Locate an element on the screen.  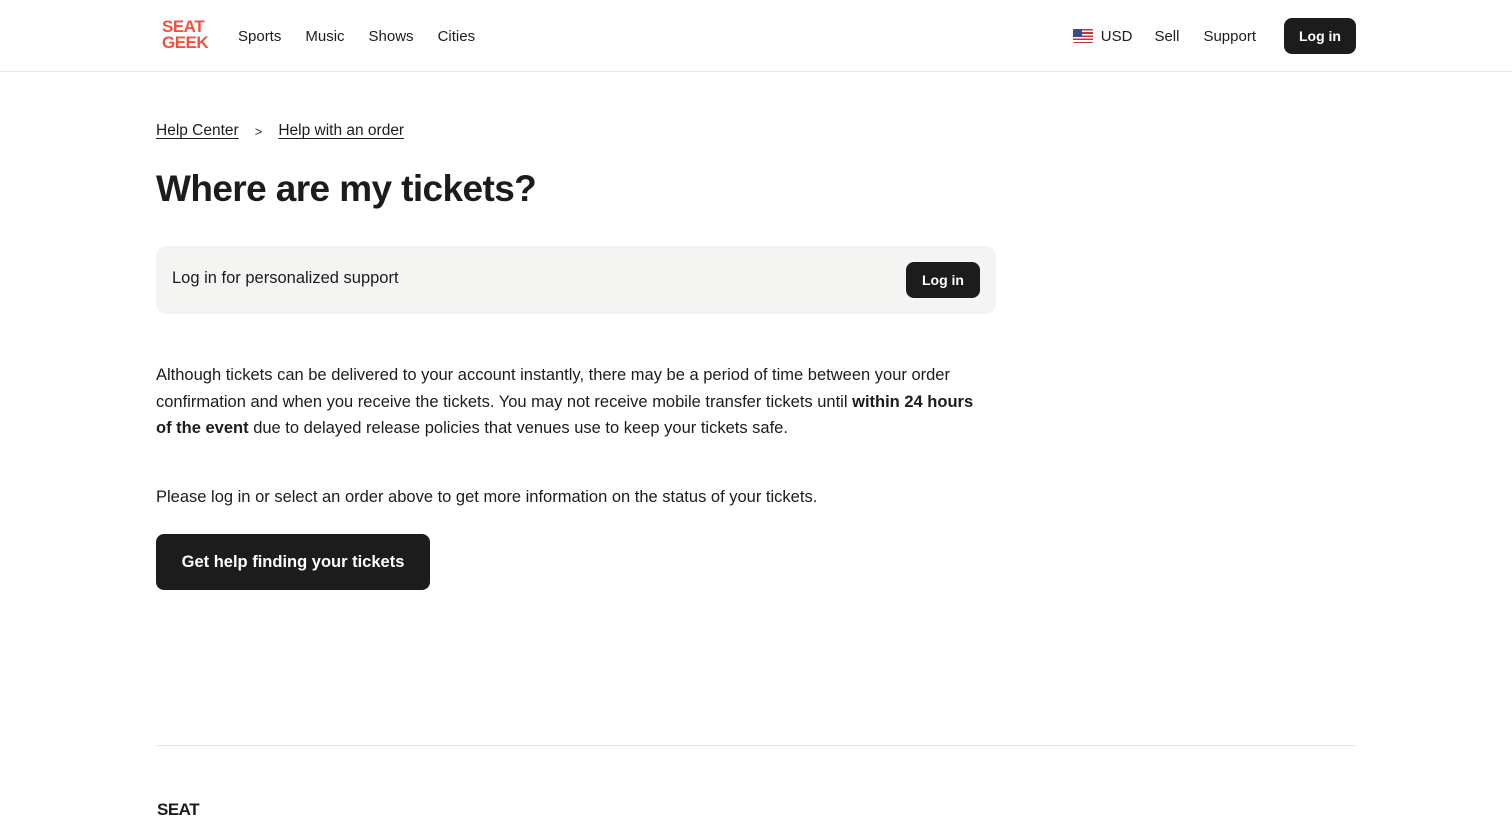
breadcrumb-help-with-order: Help with an order is located at coordinates (341, 131).